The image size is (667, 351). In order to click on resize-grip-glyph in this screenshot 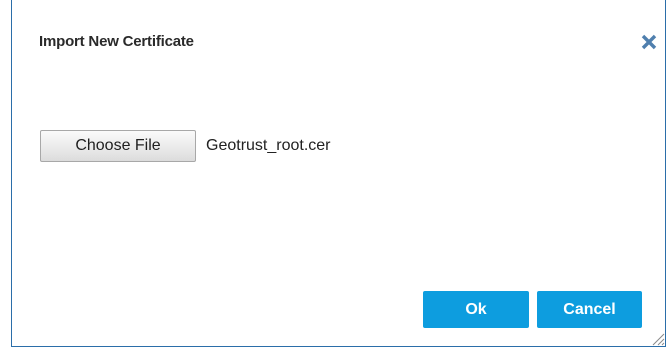, I will do `click(658, 339)`.